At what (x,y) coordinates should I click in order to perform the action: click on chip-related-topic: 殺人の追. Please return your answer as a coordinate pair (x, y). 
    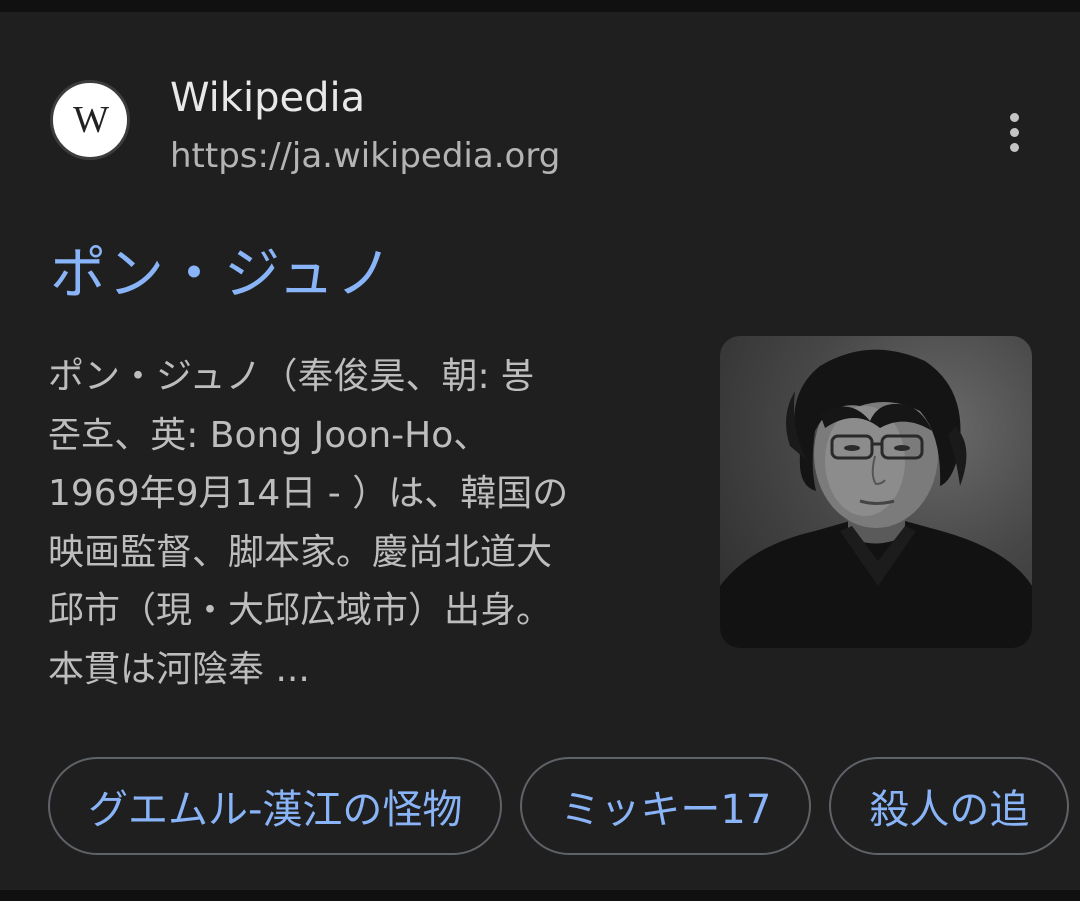
    Looking at the image, I should click on (949, 806).